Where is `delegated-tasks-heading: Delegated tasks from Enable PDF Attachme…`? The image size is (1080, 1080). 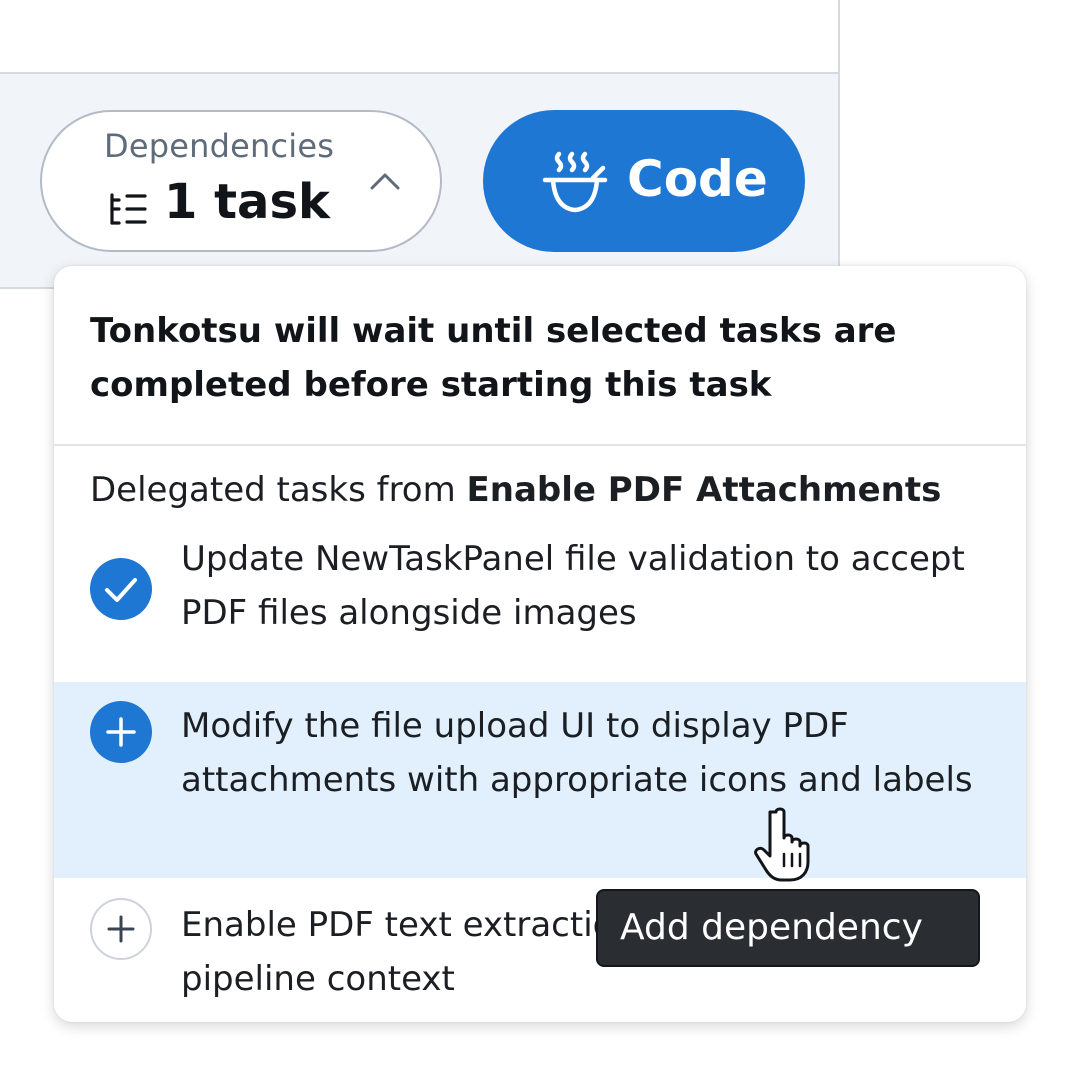
delegated-tasks-heading: Delegated tasks from Enable PDF Attachme… is located at coordinates (515, 490).